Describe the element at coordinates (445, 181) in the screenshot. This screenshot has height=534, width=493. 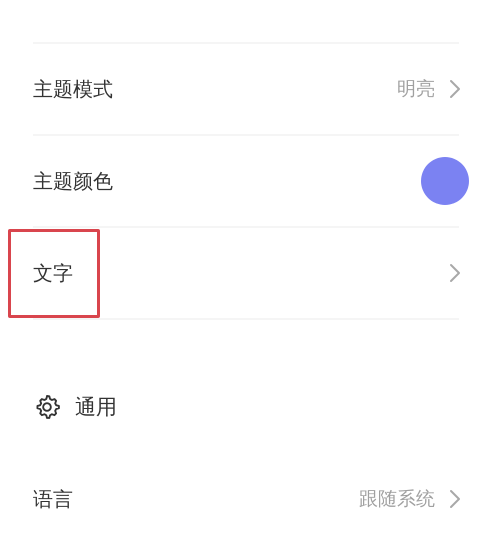
I see `color-swatch` at that location.